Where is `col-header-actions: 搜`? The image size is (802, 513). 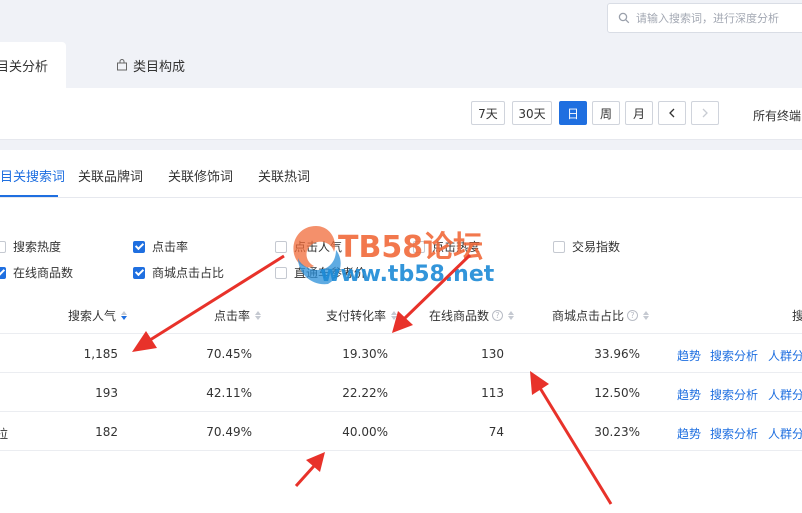
col-header-actions: 搜 is located at coordinates (797, 316).